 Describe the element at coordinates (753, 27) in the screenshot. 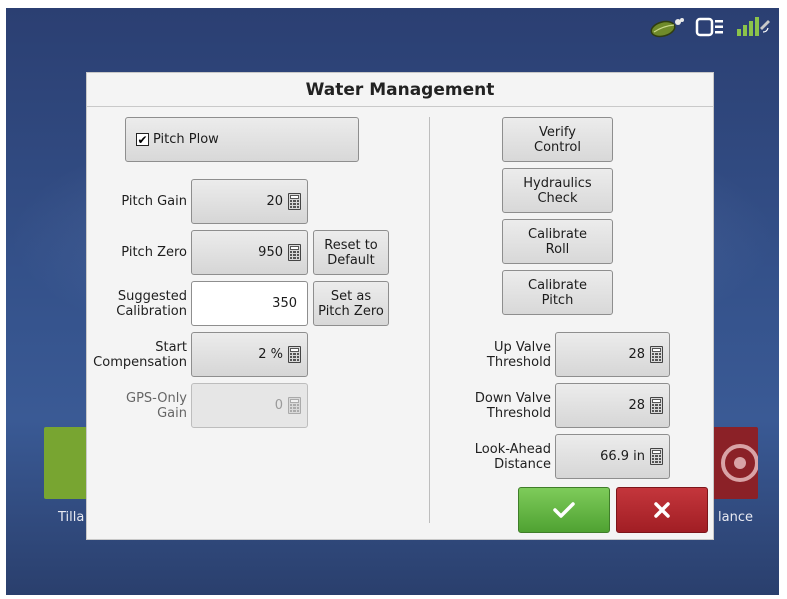

I see `gps-signal-icon` at that location.